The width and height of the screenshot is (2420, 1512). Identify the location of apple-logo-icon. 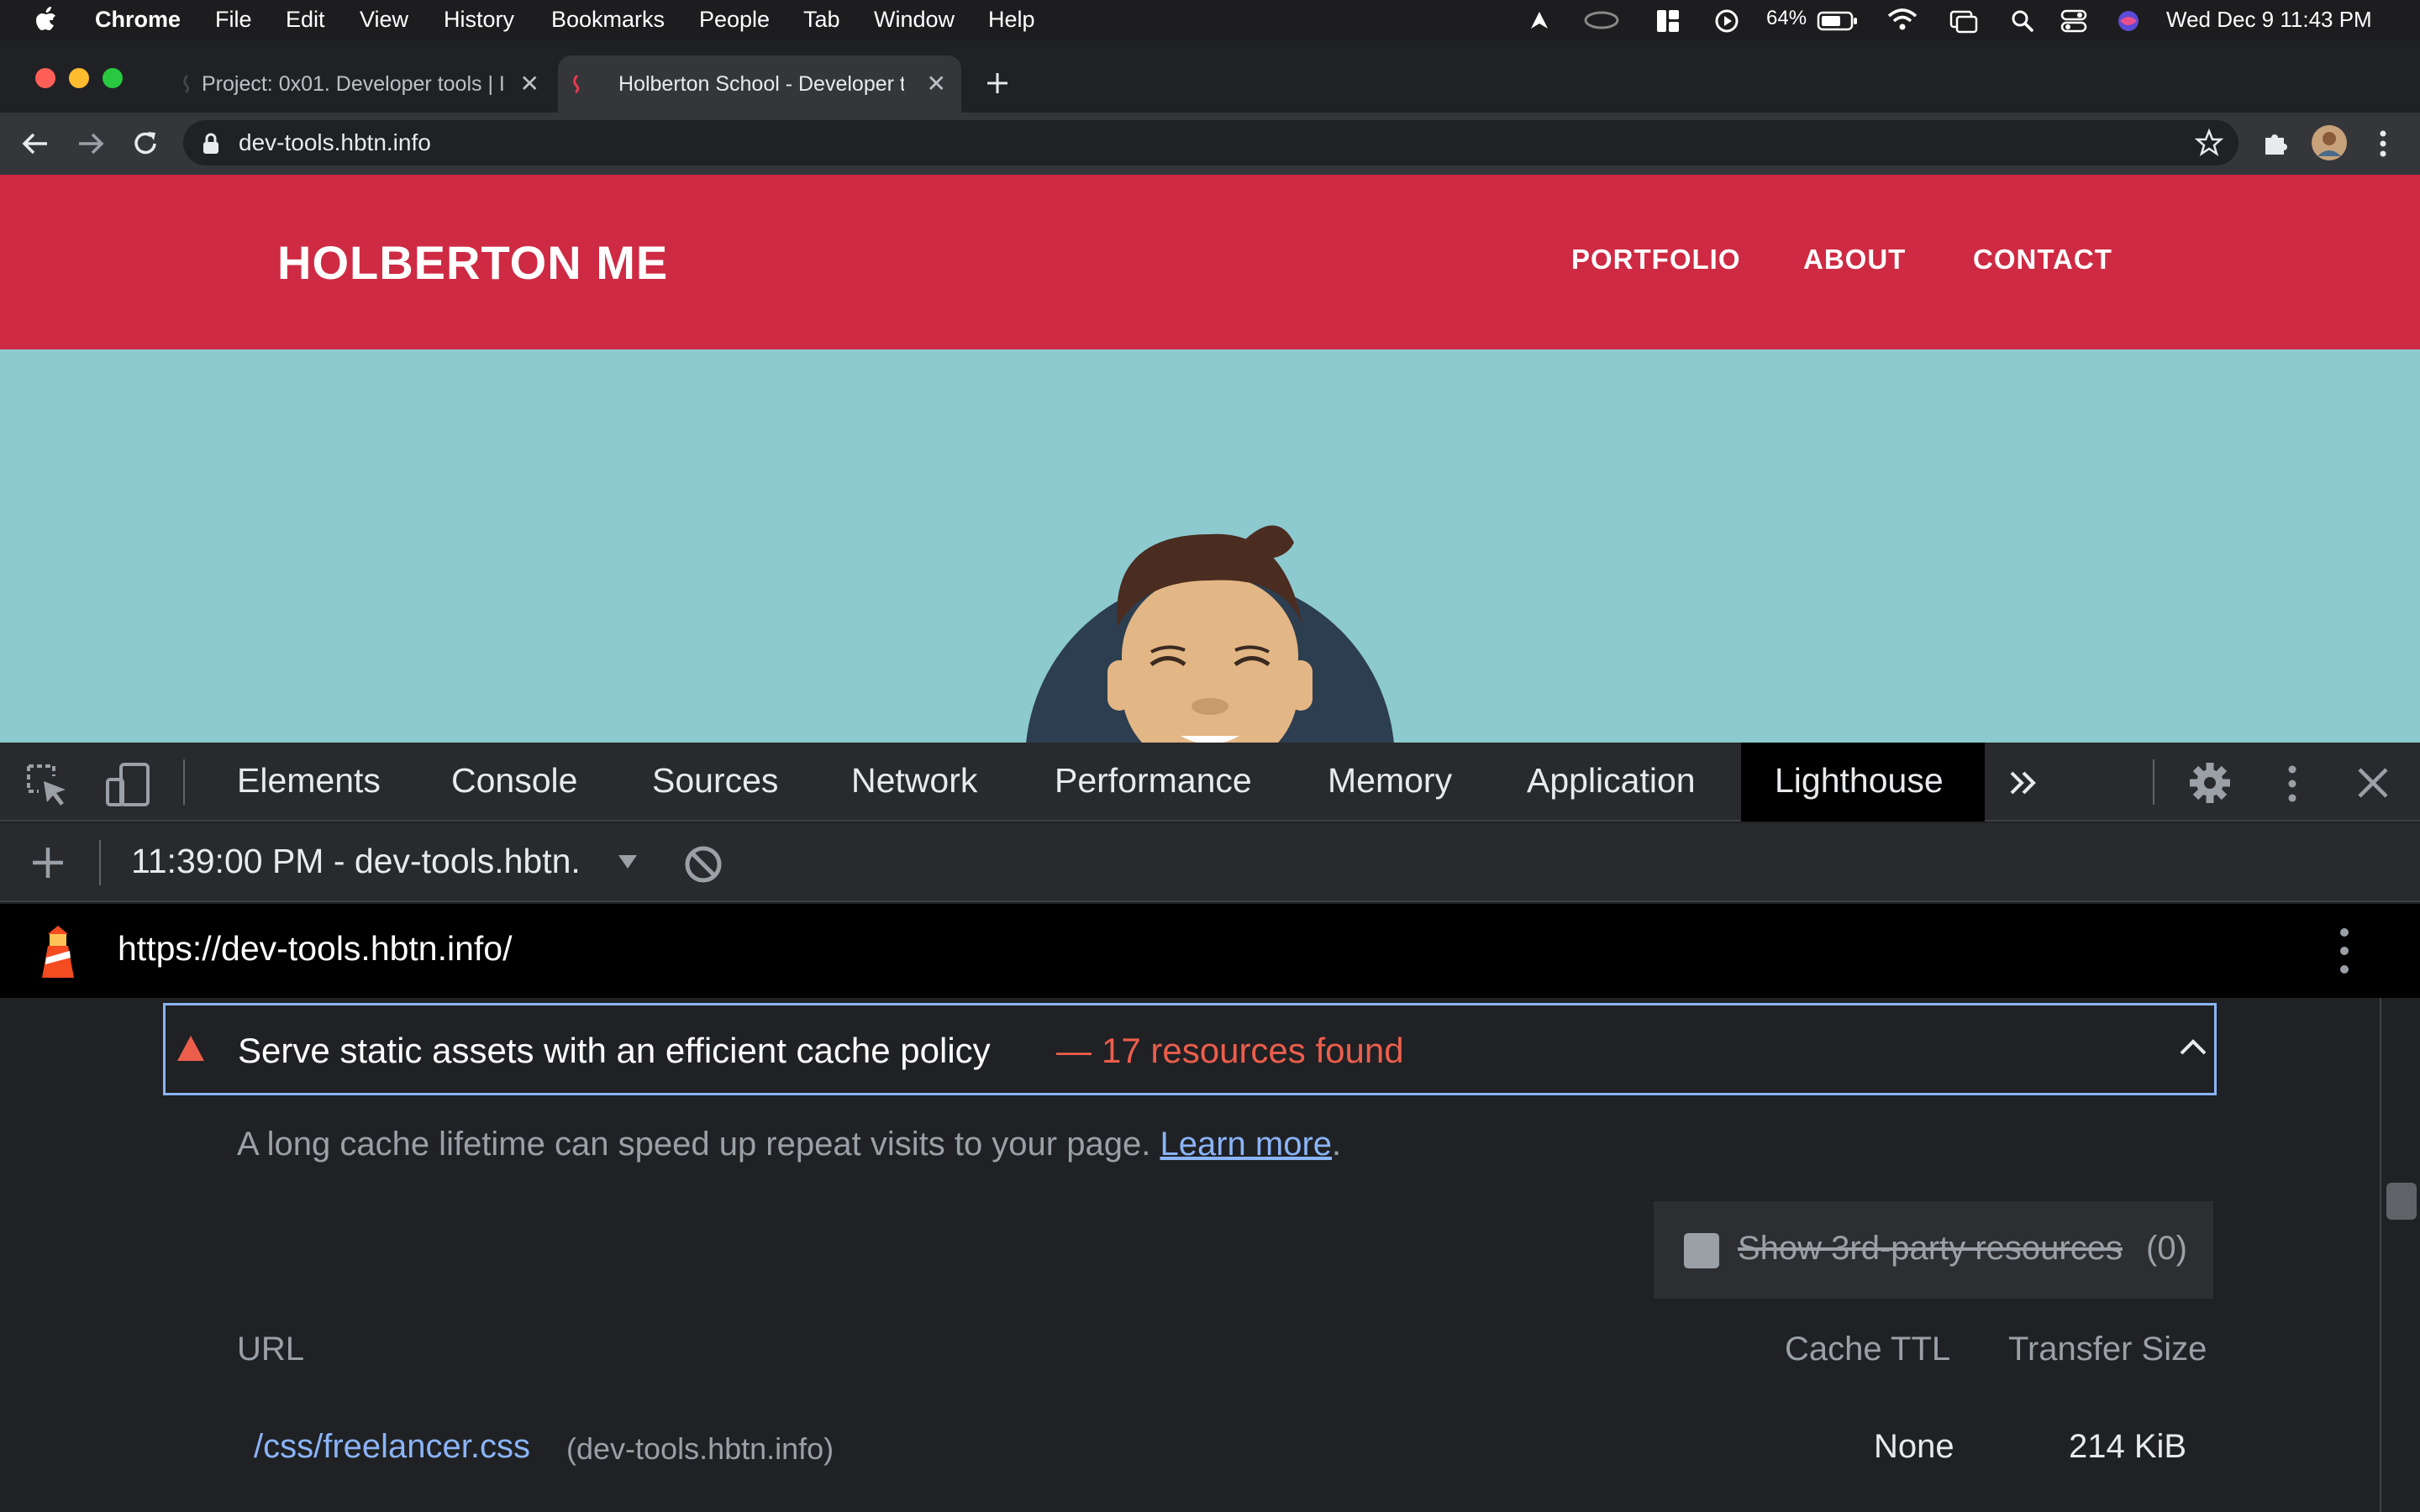
(46, 19).